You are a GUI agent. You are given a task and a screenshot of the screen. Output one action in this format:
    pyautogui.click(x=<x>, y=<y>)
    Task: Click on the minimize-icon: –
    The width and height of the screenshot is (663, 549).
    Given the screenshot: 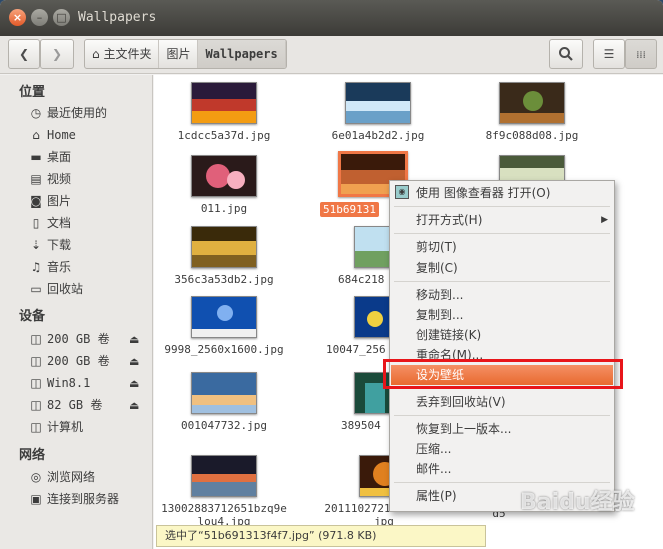 What is the action you would take?
    pyautogui.click(x=39, y=17)
    